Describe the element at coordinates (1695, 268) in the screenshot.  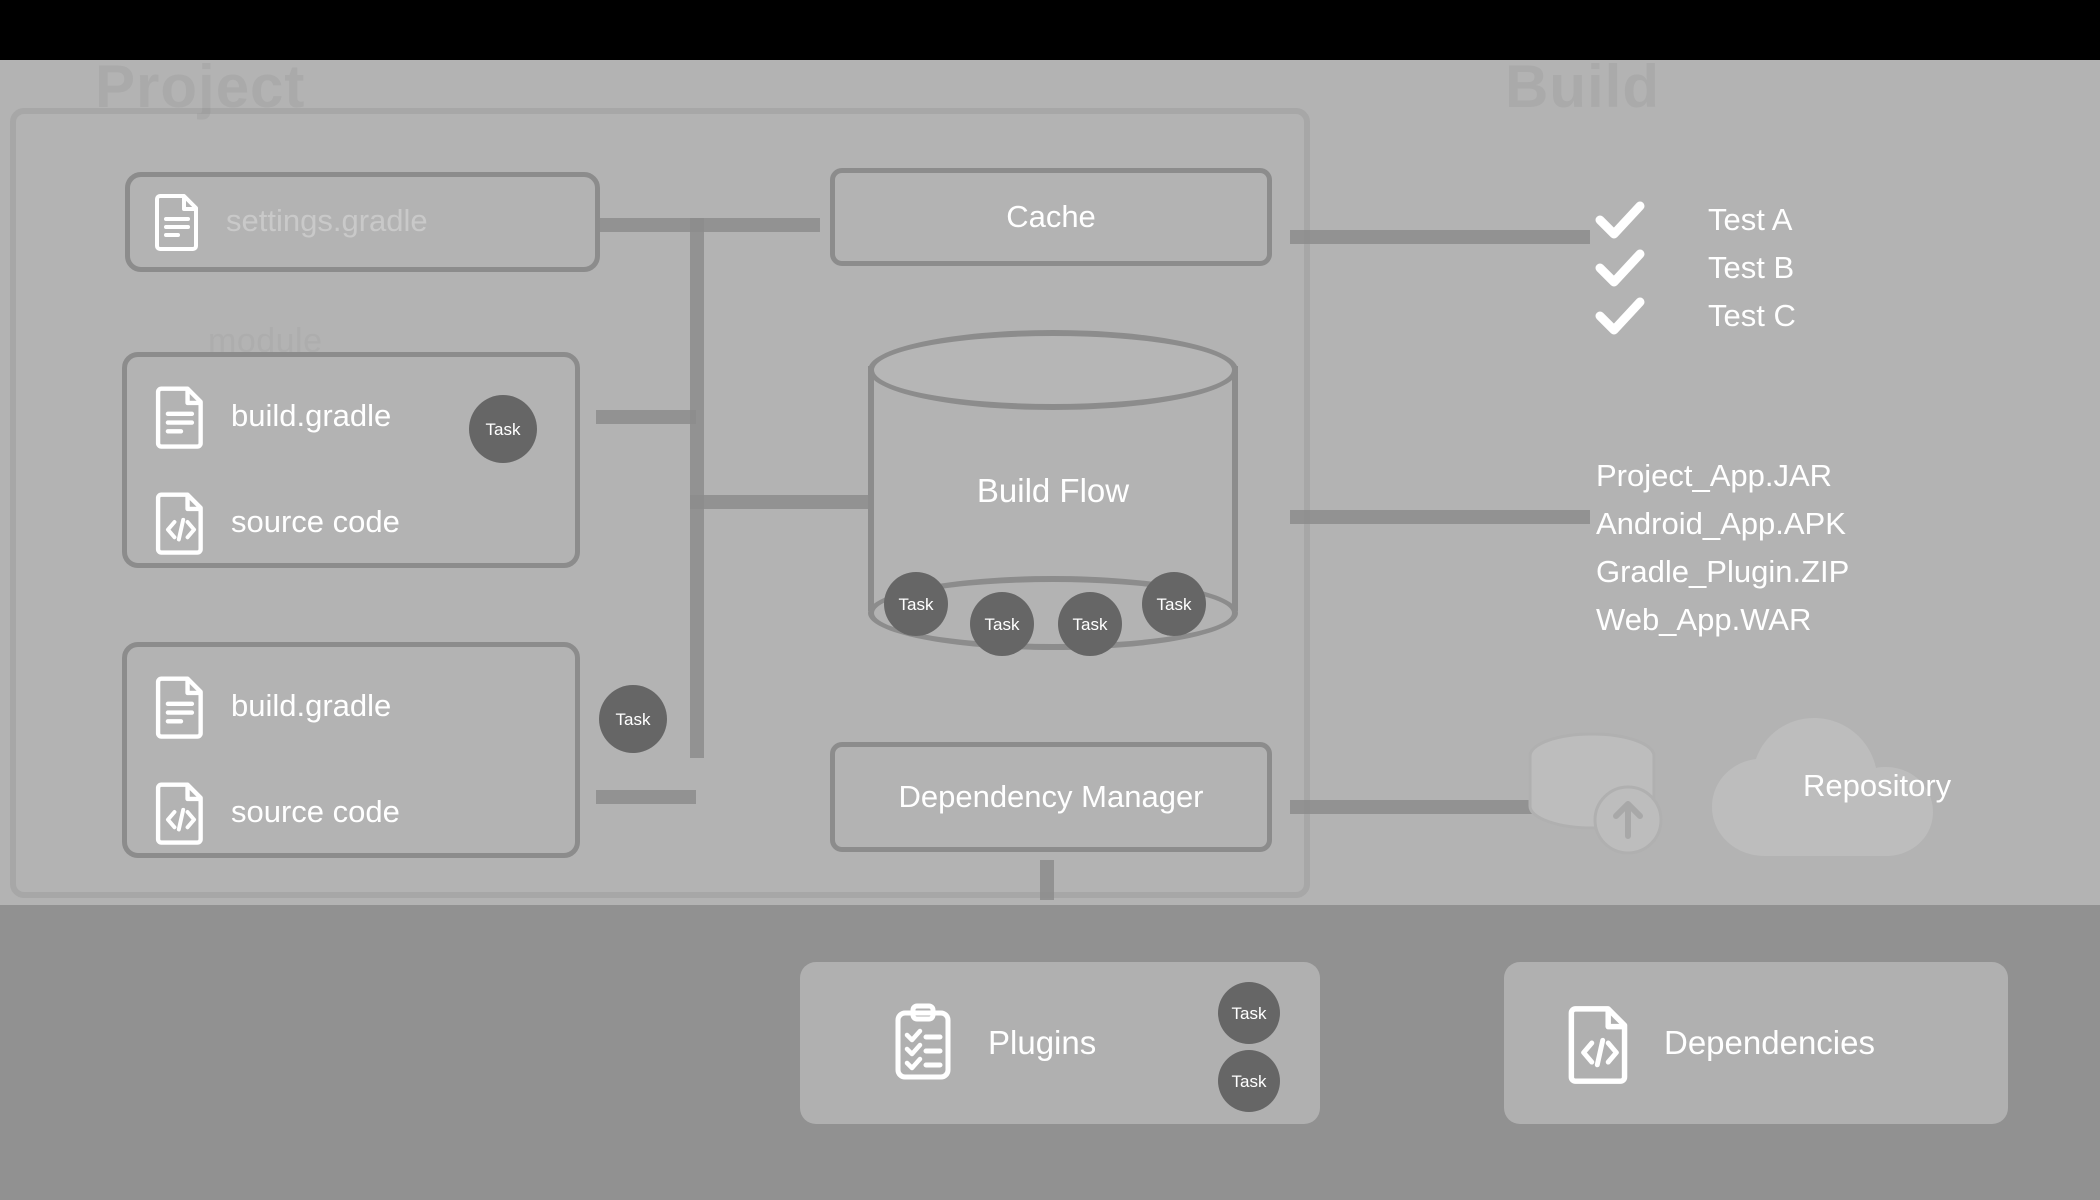
I see `test-row-b: Test B` at that location.